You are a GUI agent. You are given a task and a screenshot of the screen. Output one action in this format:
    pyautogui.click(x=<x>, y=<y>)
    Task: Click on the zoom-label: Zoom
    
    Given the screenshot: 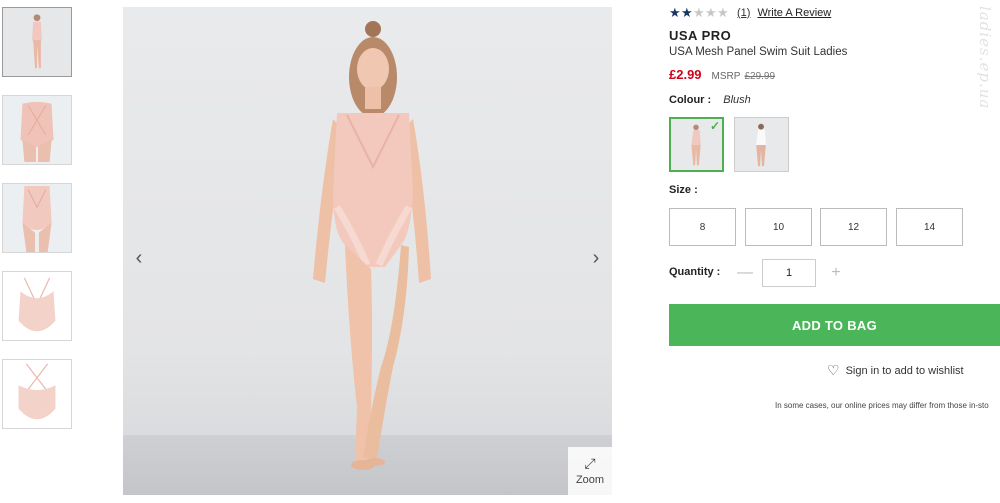 What is the action you would take?
    pyautogui.click(x=590, y=480)
    